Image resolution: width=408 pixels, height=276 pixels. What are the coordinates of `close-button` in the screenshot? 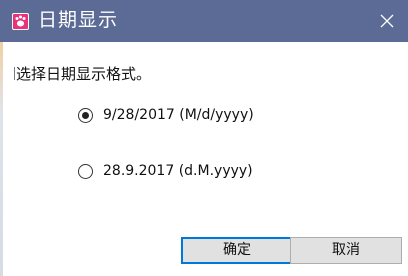 It's located at (387, 21).